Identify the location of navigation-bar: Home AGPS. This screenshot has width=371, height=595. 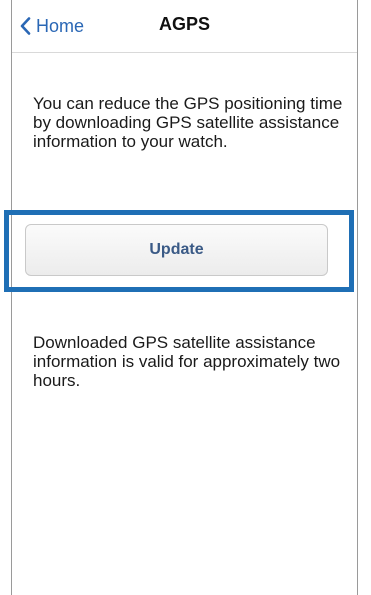
(184, 26).